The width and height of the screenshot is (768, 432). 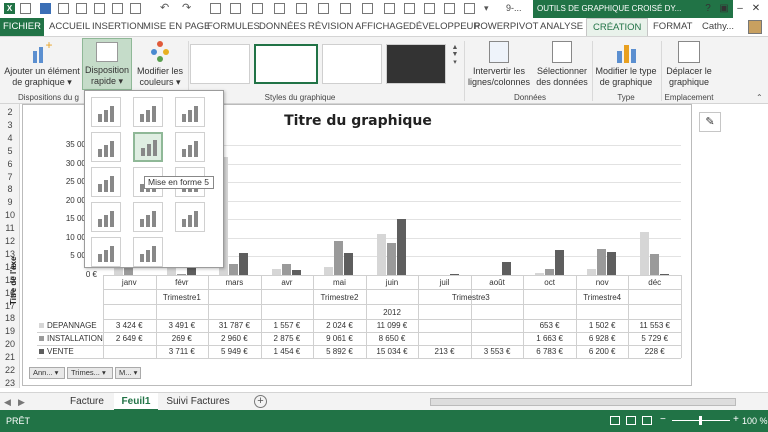 I want to click on tab-formules: FORMULES, so click(x=233, y=27).